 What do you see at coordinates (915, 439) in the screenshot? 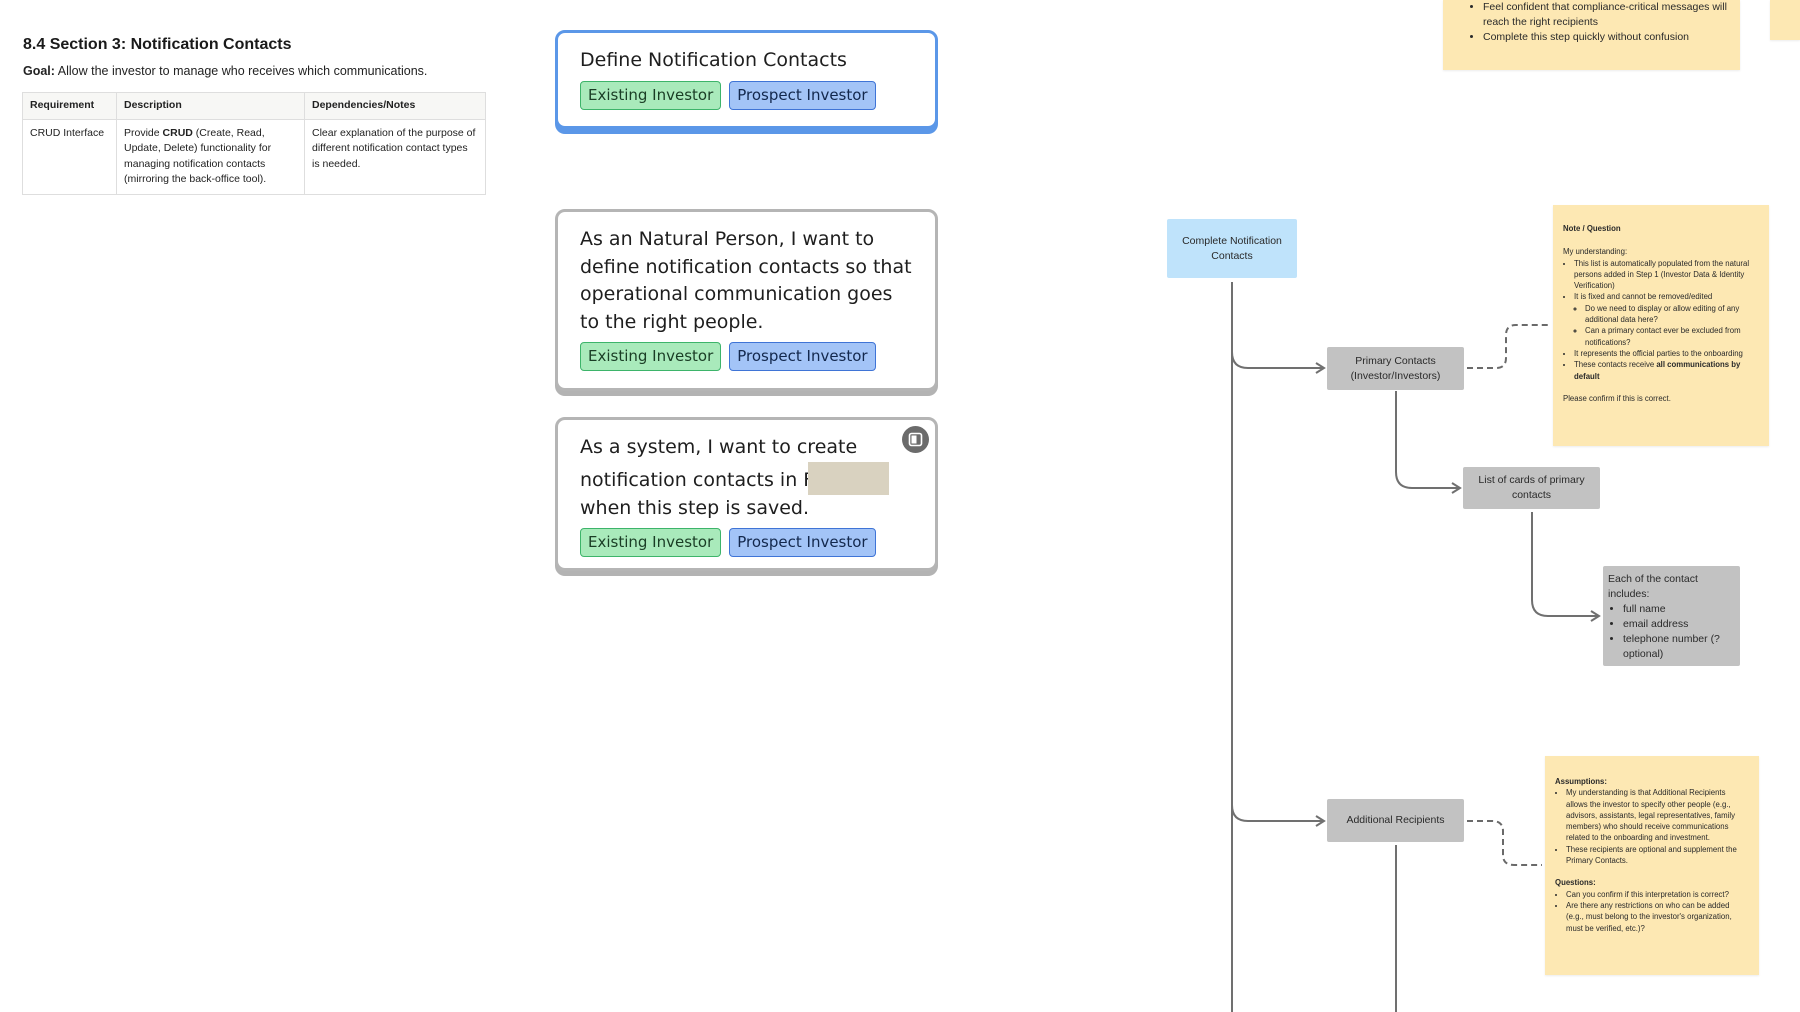
I see `panel-toggle-icon` at bounding box center [915, 439].